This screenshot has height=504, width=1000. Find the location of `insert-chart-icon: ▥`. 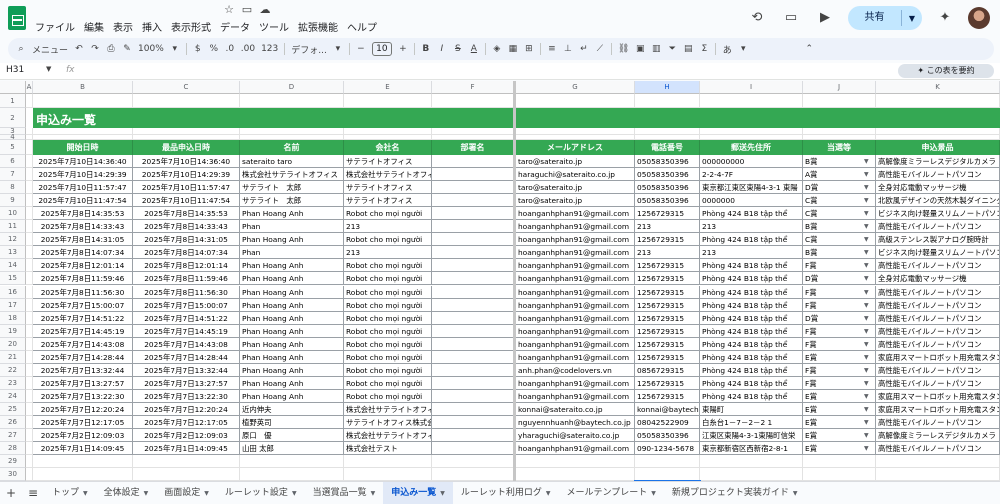

insert-chart-icon: ▥ is located at coordinates (656, 49).